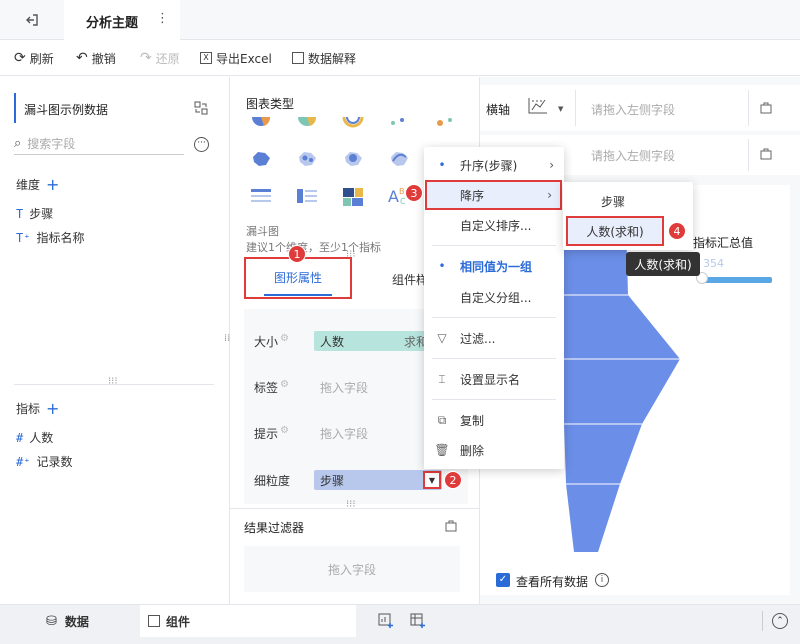 The image size is (800, 644). Describe the element at coordinates (201, 108) in the screenshot. I see `switch-dataset-icon` at that location.